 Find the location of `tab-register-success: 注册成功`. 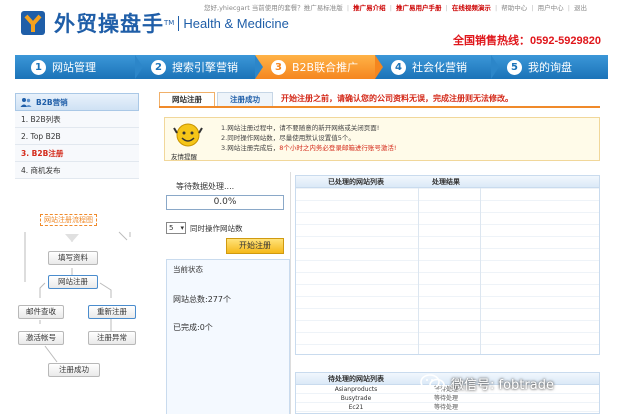

tab-register-success: 注册成功 is located at coordinates (245, 99).